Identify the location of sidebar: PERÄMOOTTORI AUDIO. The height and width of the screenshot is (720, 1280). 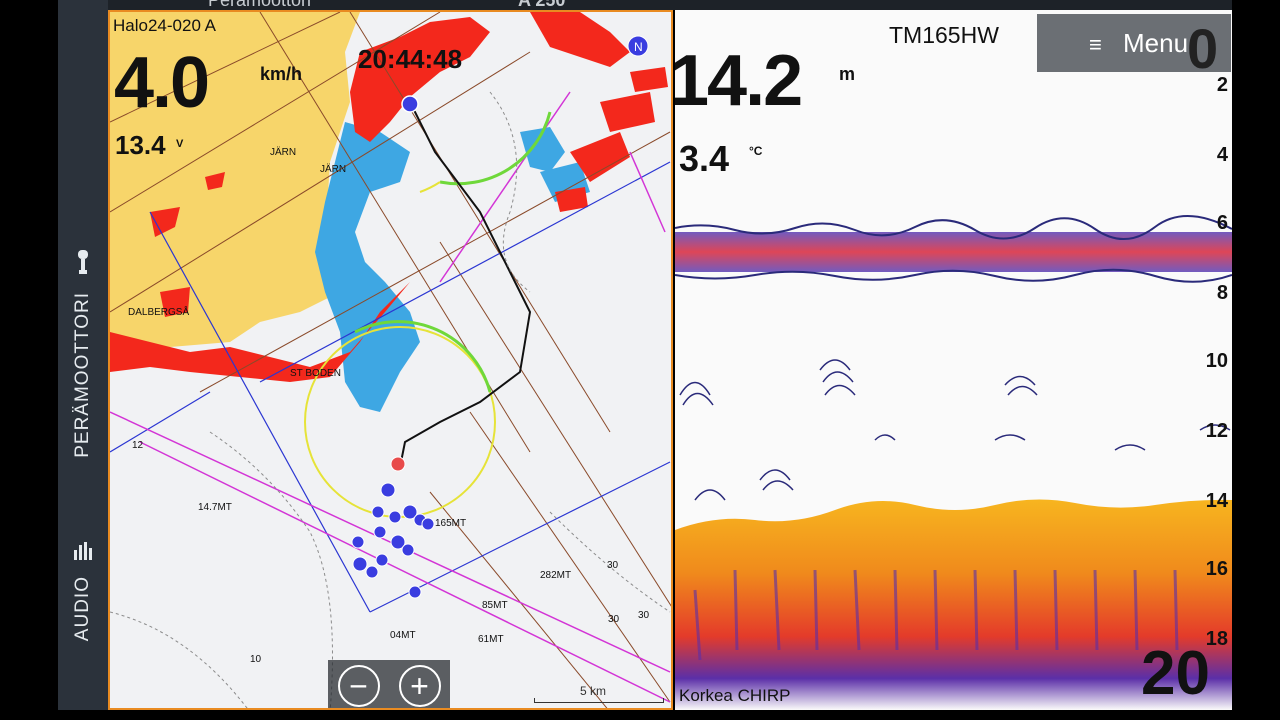
(83, 356).